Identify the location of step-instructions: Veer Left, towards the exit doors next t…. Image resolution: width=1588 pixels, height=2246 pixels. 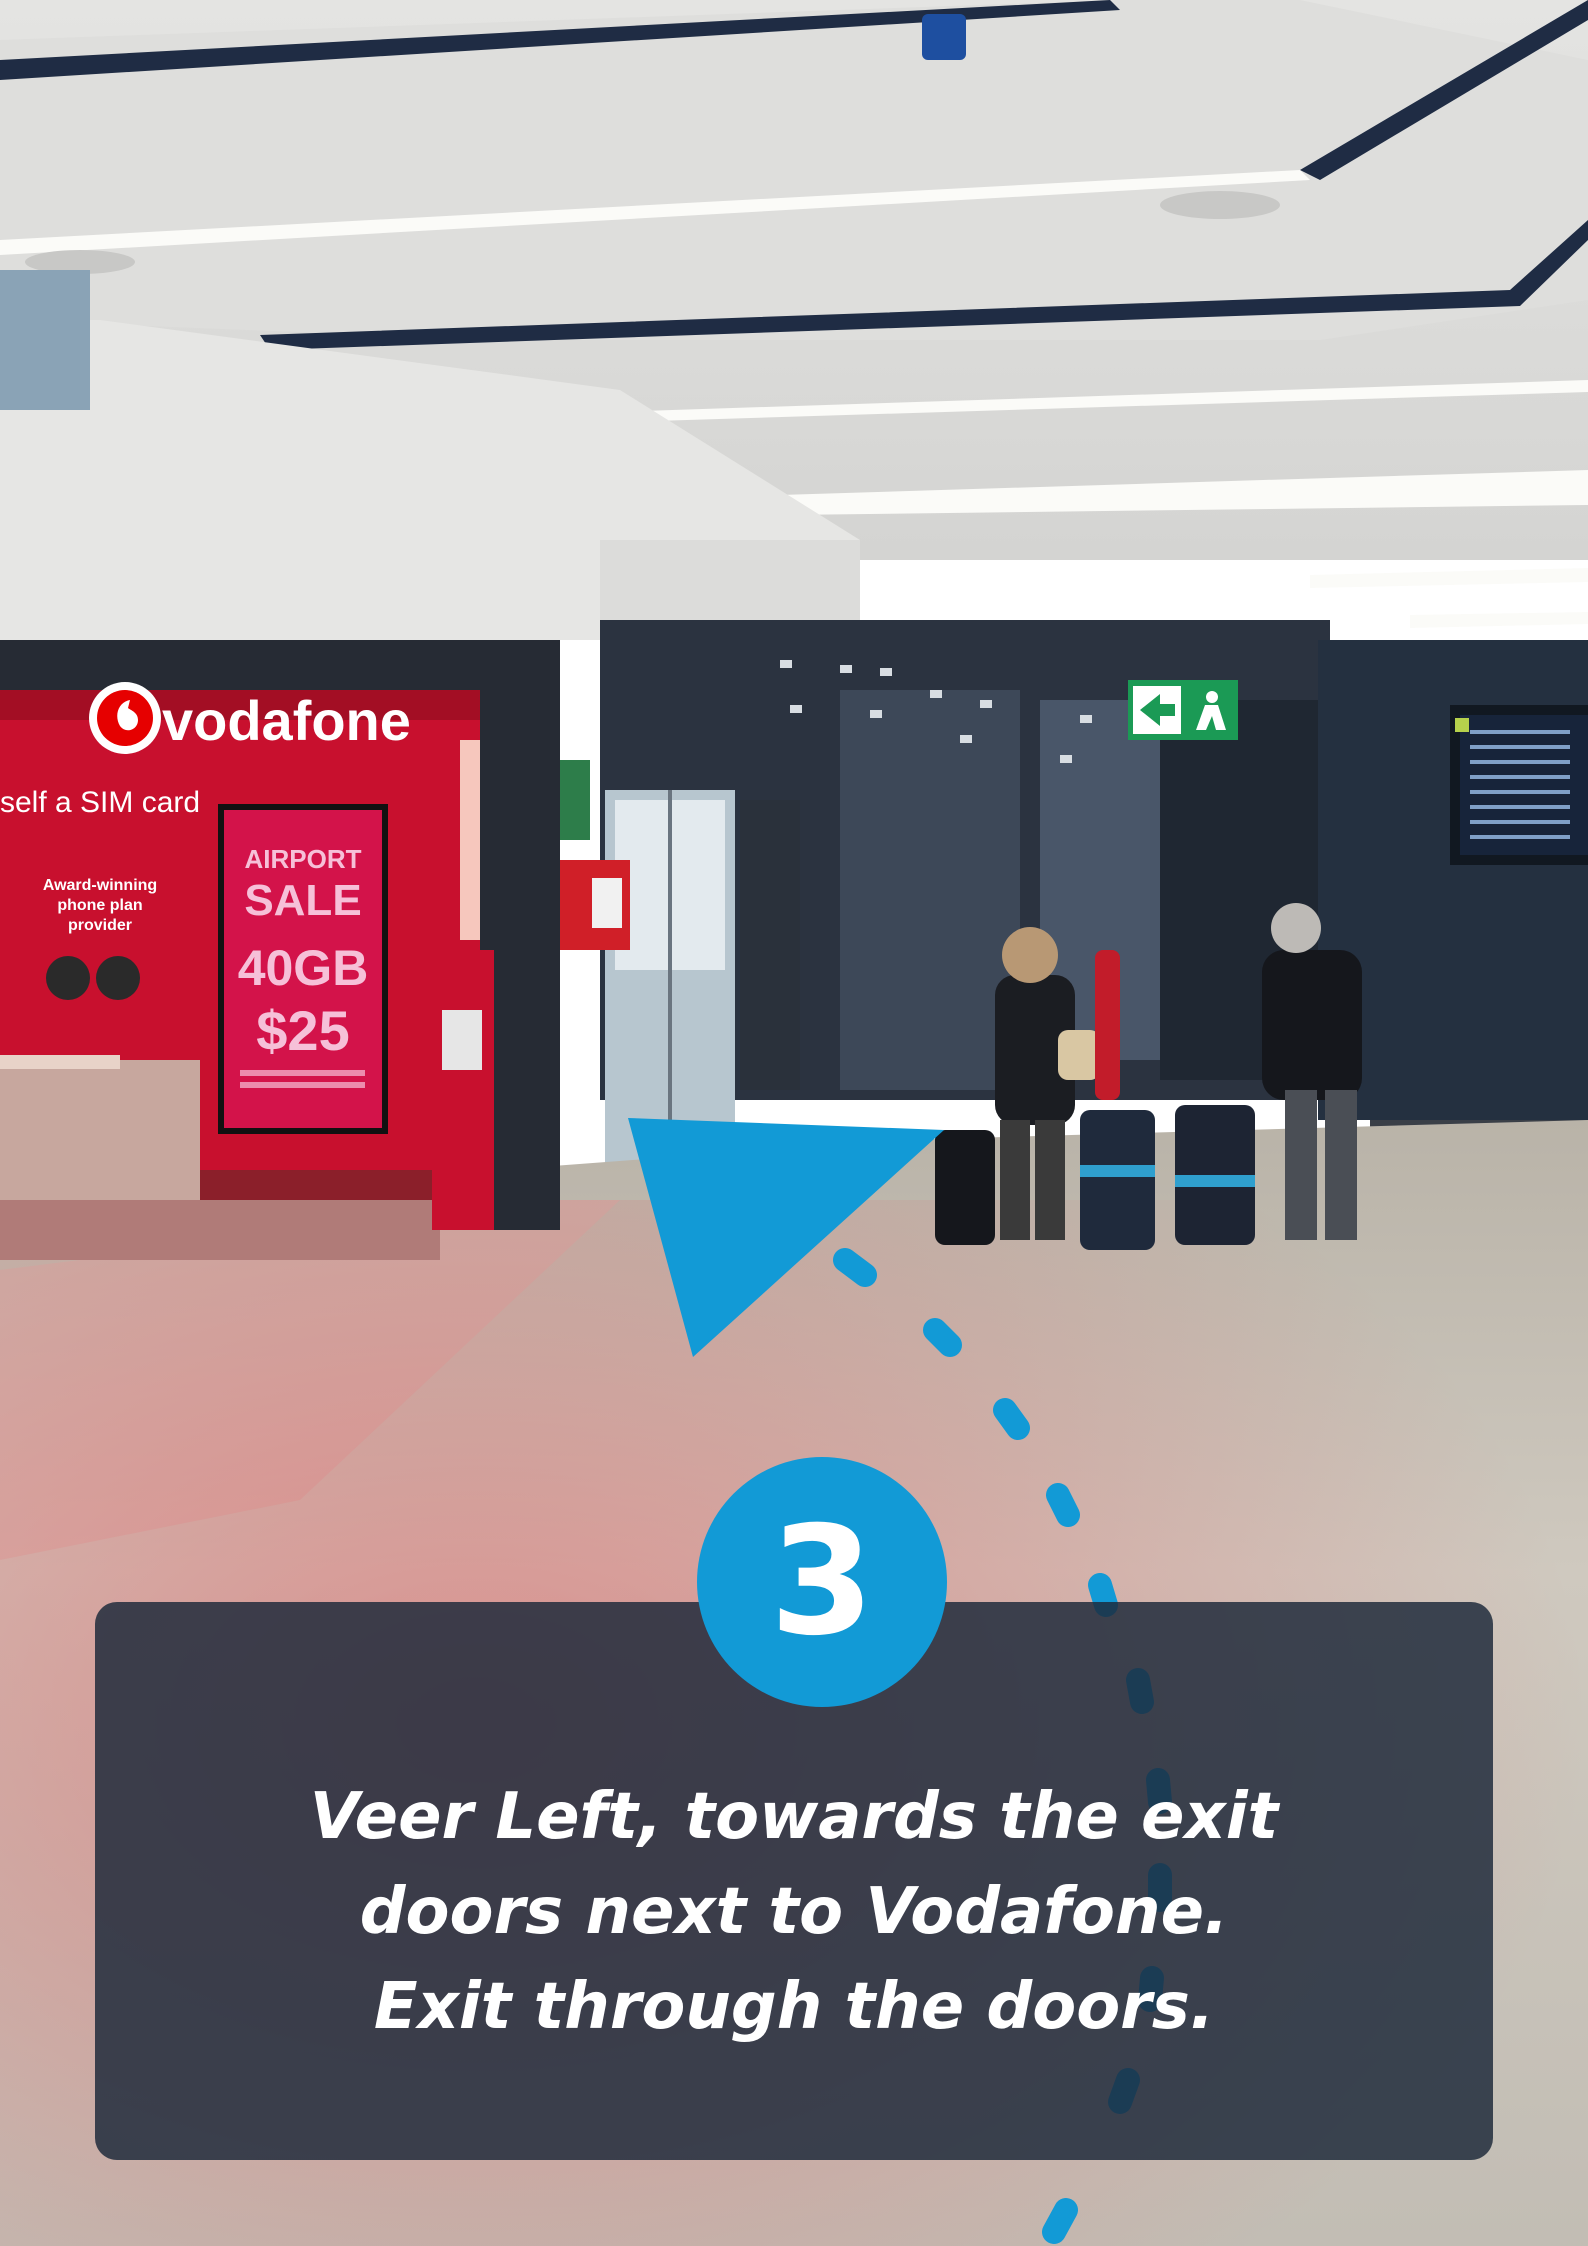
(794, 1912).